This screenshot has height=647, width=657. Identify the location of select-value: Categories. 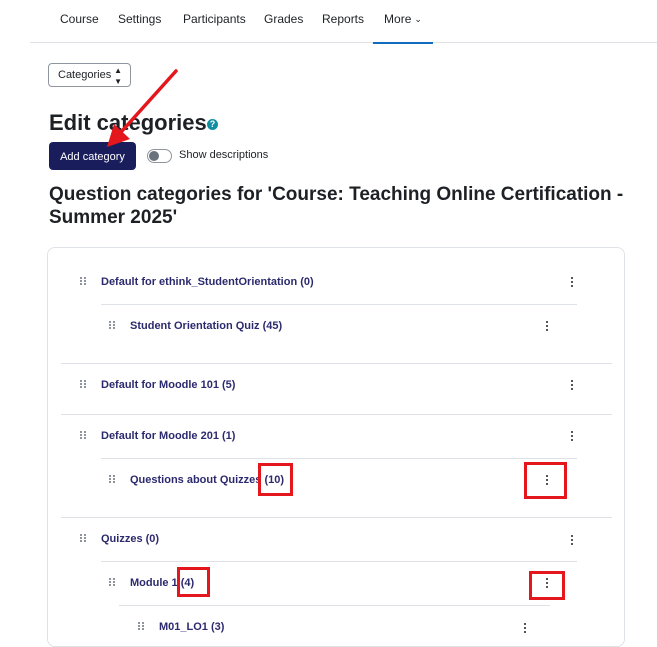
(85, 75).